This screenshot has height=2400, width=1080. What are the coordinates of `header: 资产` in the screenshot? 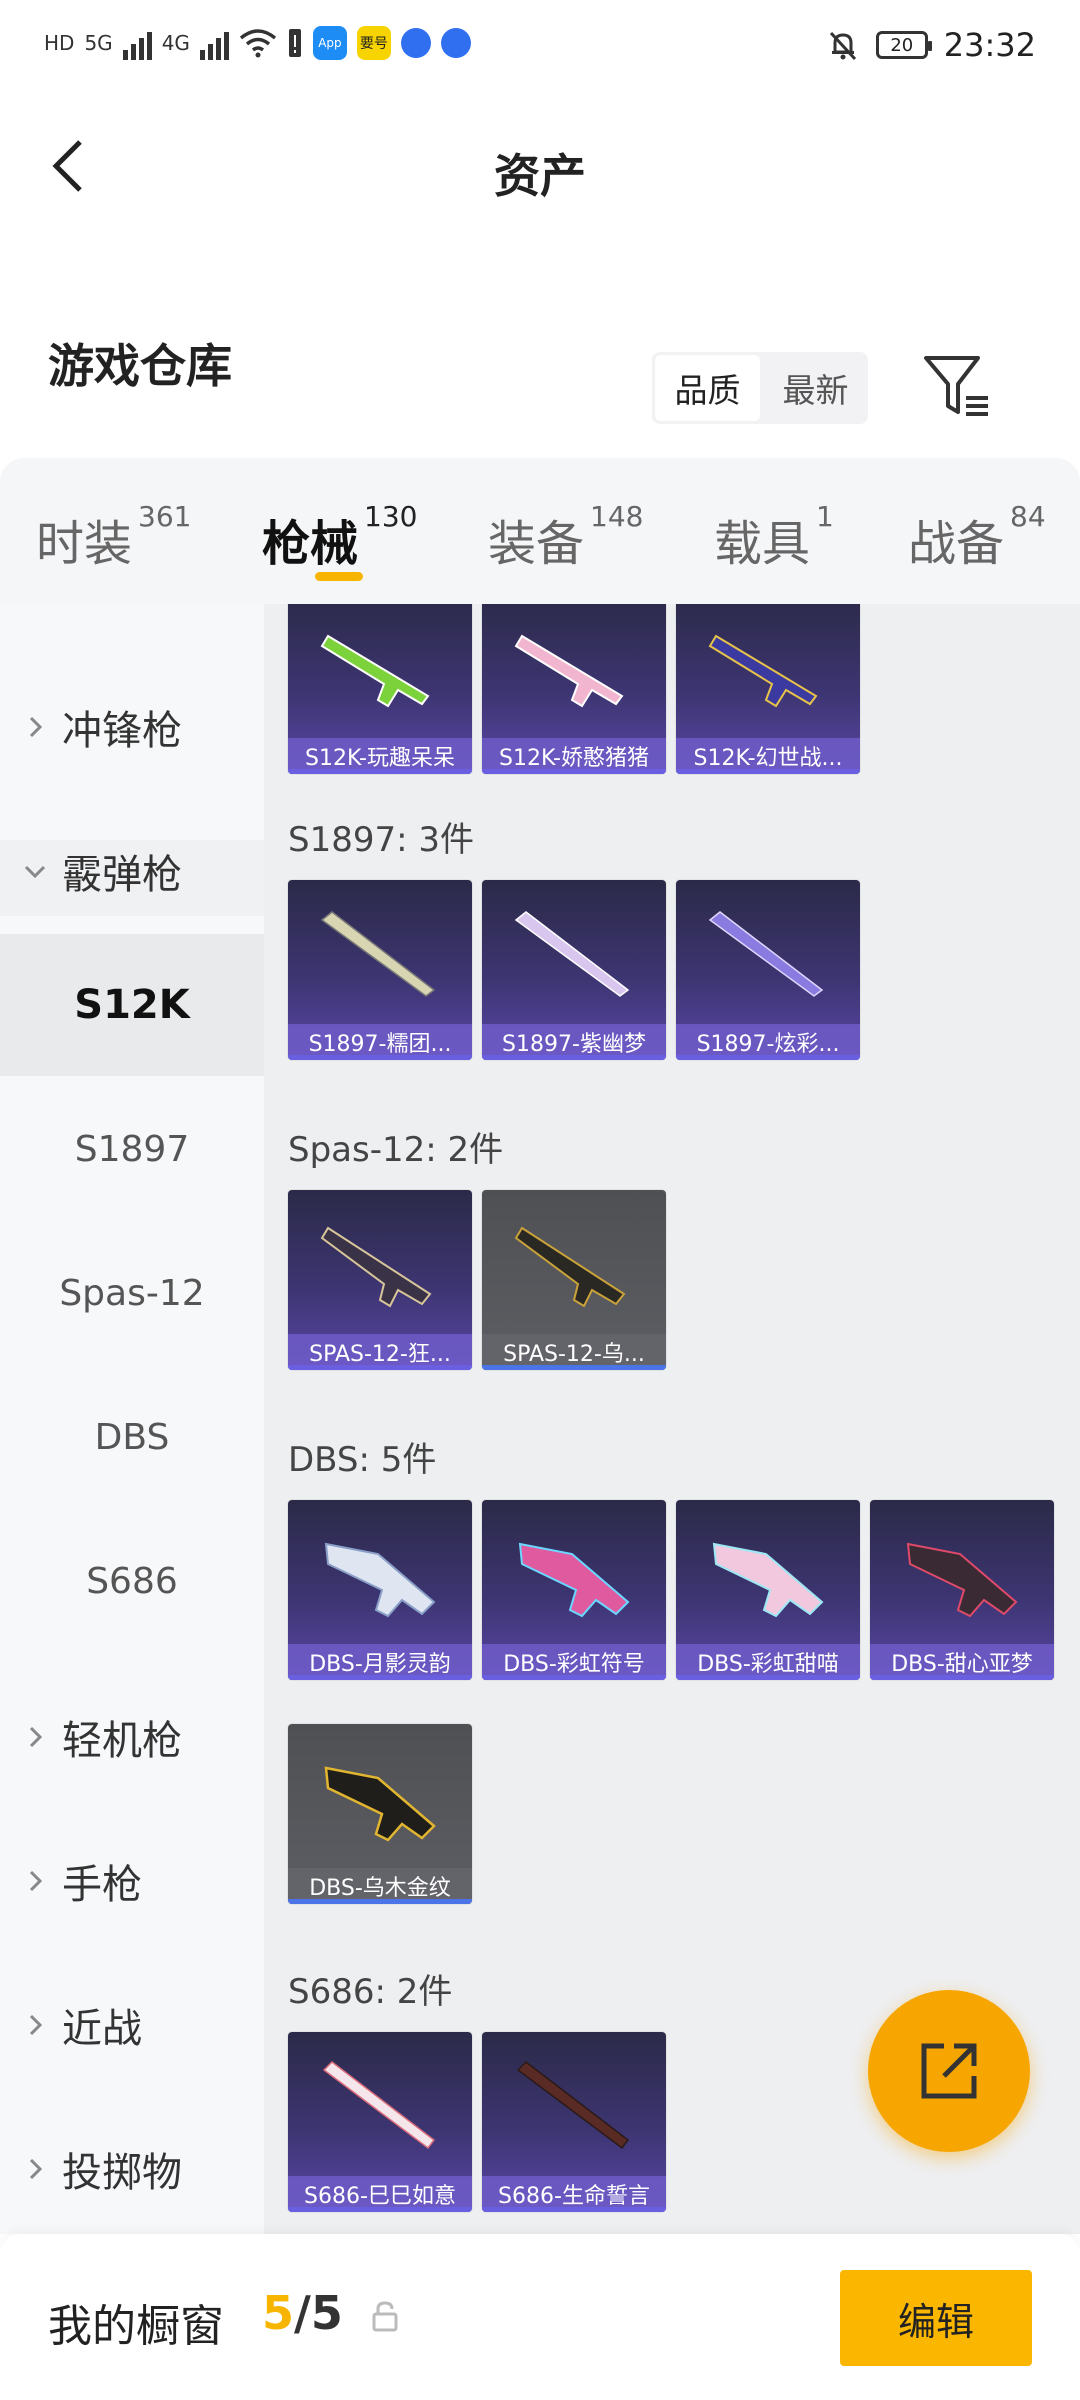 It's located at (540, 171).